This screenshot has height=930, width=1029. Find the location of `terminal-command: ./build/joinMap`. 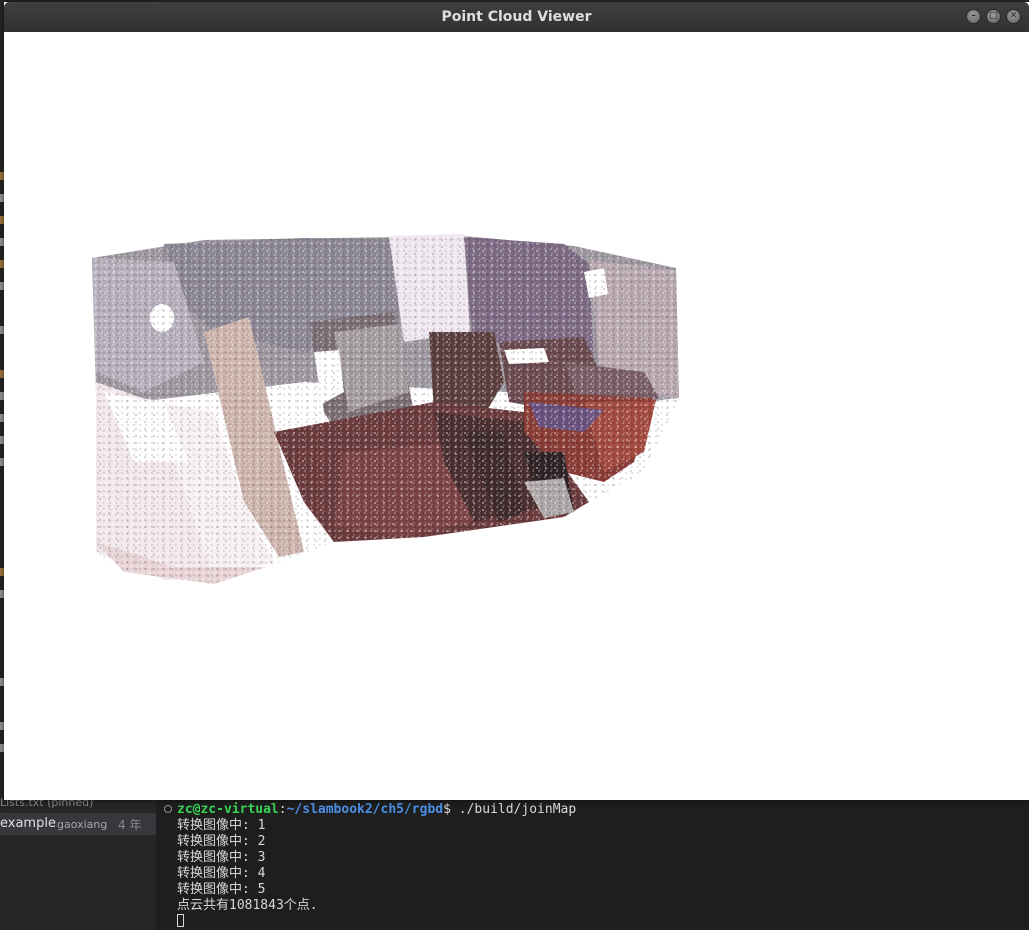

terminal-command: ./build/joinMap is located at coordinates (517, 809).